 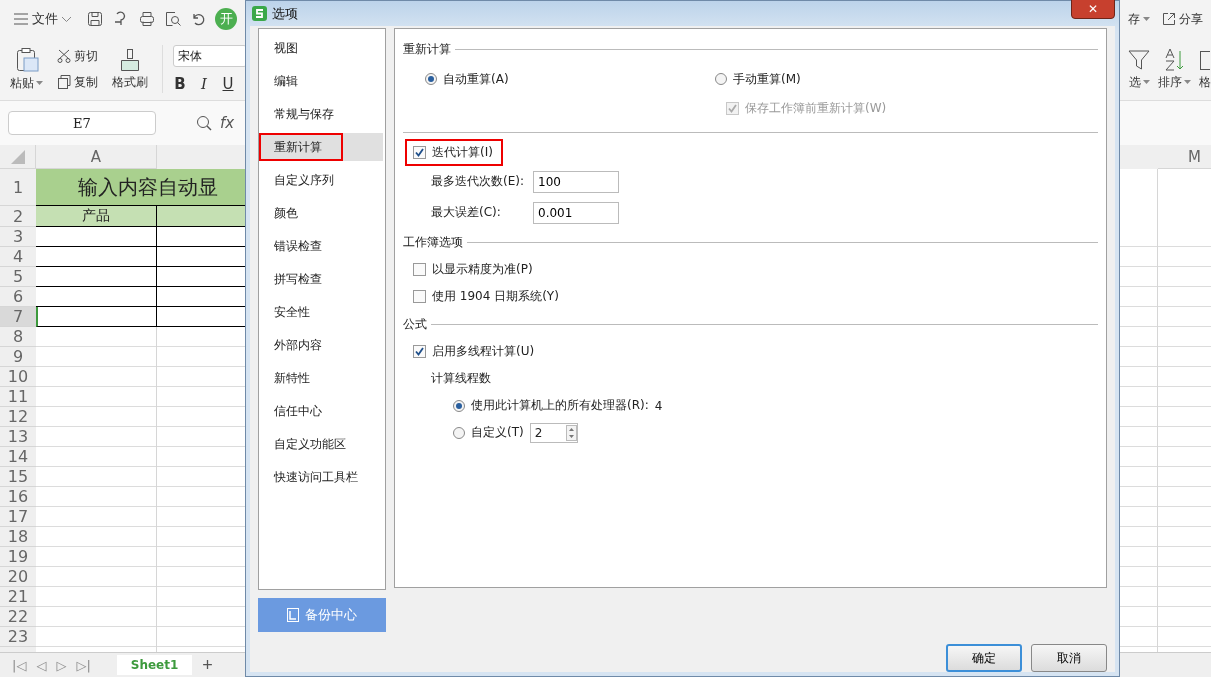 What do you see at coordinates (95, 19) in the screenshot?
I see `save-icon` at bounding box center [95, 19].